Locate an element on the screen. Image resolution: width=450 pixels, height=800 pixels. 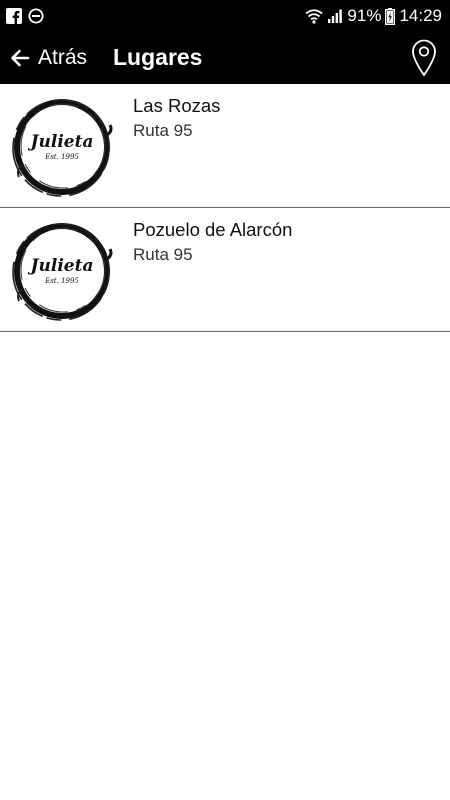
clock: 14:29 is located at coordinates (420, 15).